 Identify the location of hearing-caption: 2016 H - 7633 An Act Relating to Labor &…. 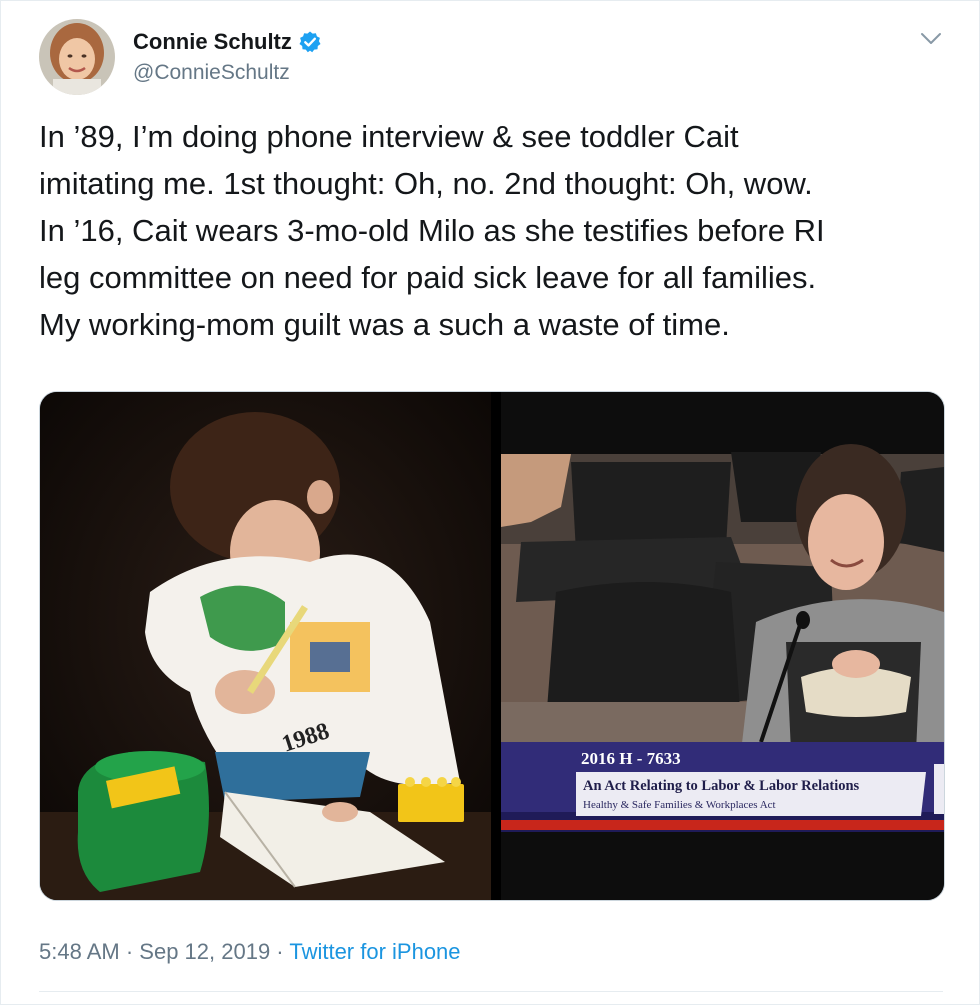
(722, 787).